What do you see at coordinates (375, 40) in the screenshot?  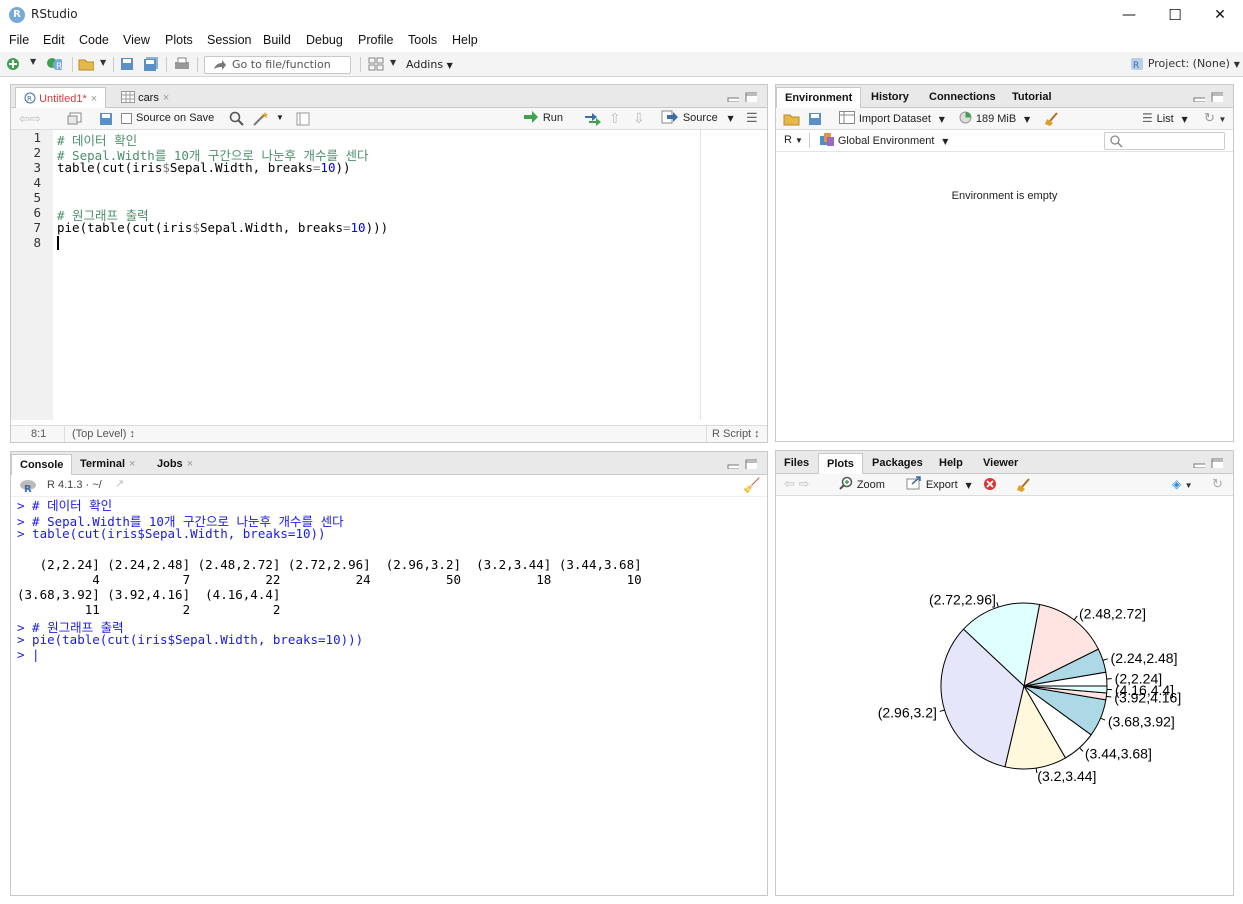 I see `menu-profile: Profile` at bounding box center [375, 40].